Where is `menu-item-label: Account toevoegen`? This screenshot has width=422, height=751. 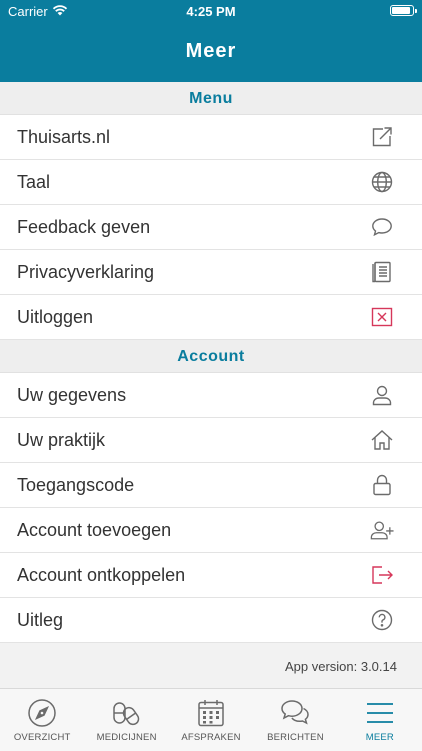
menu-item-label: Account toevoegen is located at coordinates (94, 530).